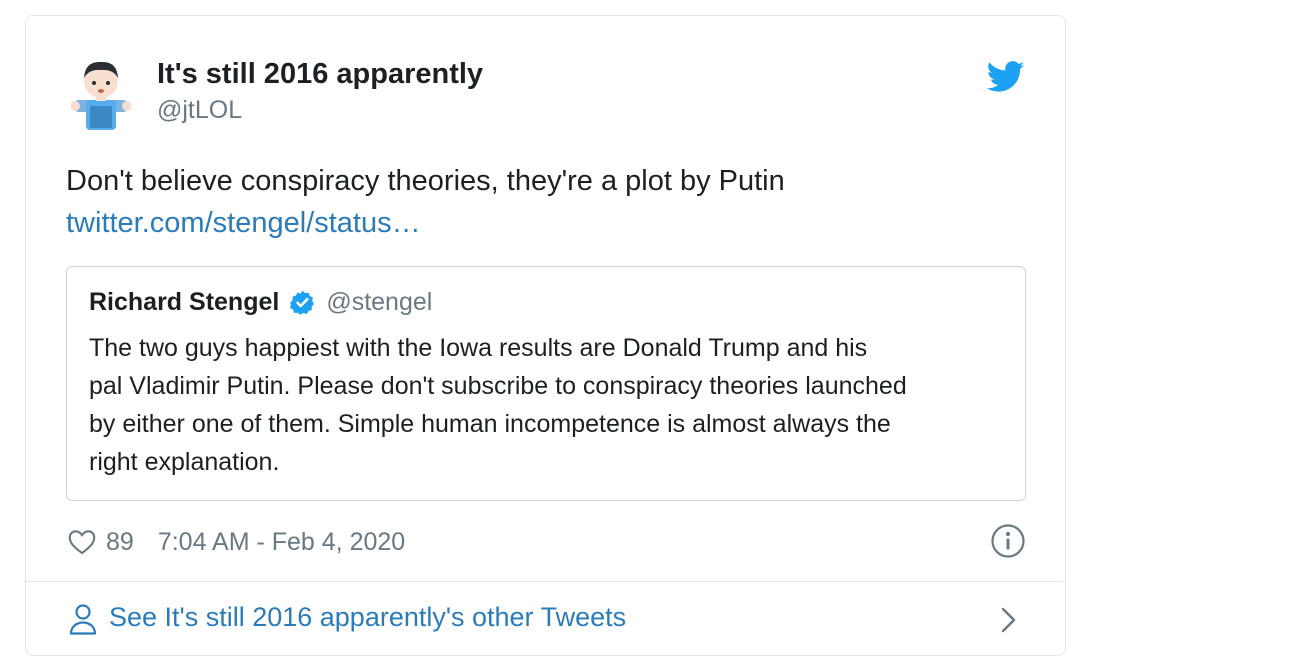 This screenshot has height=660, width=1296. I want to click on tweet-meta: 89 7:04 AM - Feb 4, 2020, so click(236, 542).